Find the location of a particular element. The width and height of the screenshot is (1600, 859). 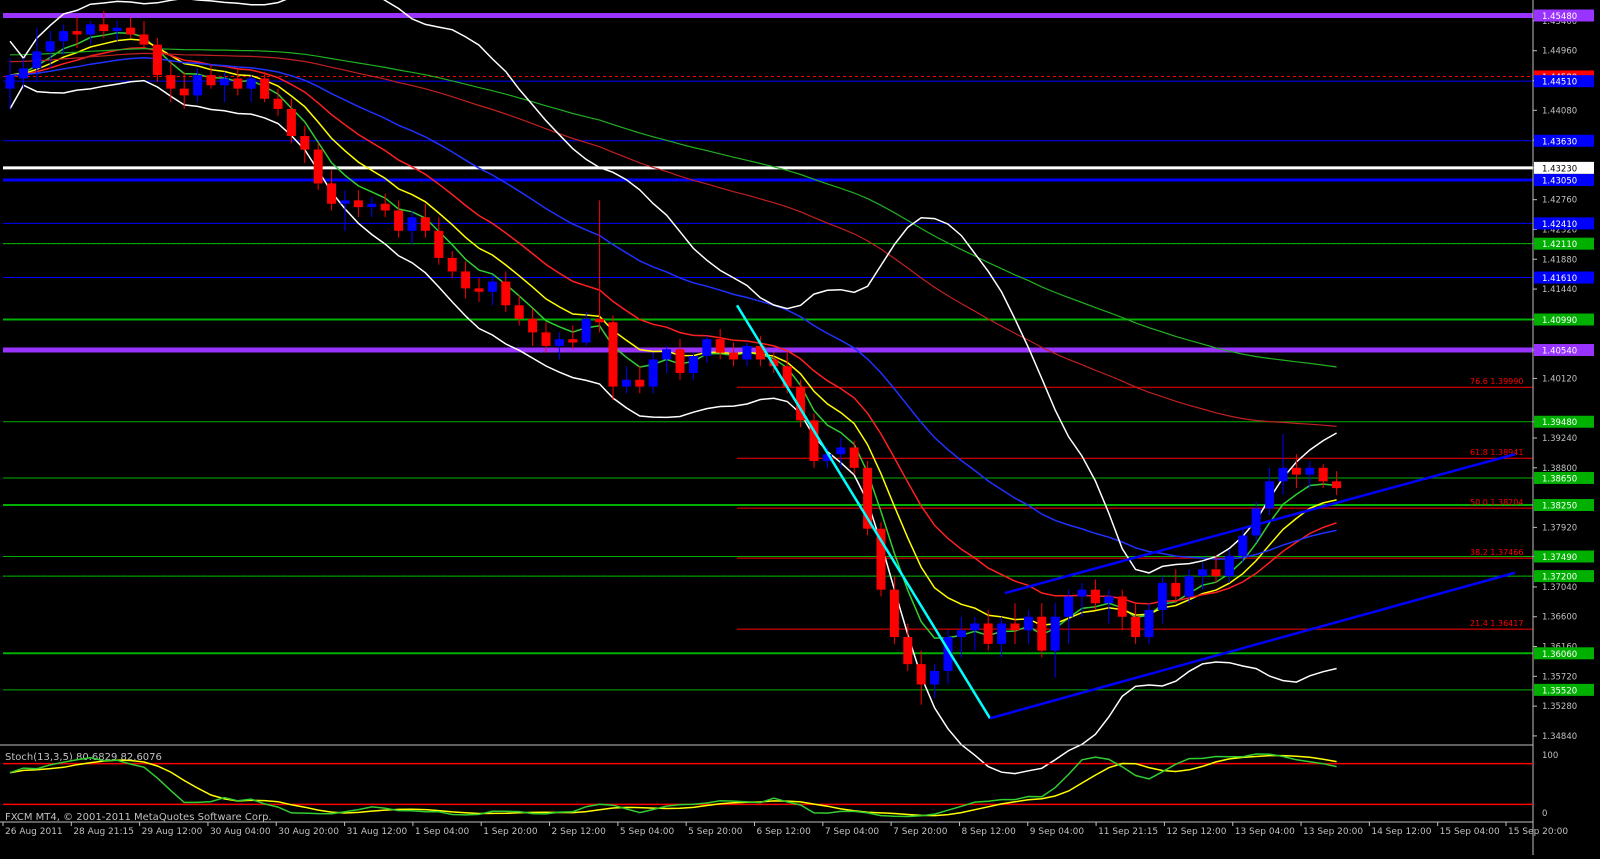

fib-level-label: 38.2 1.37466 is located at coordinates (1496, 552).